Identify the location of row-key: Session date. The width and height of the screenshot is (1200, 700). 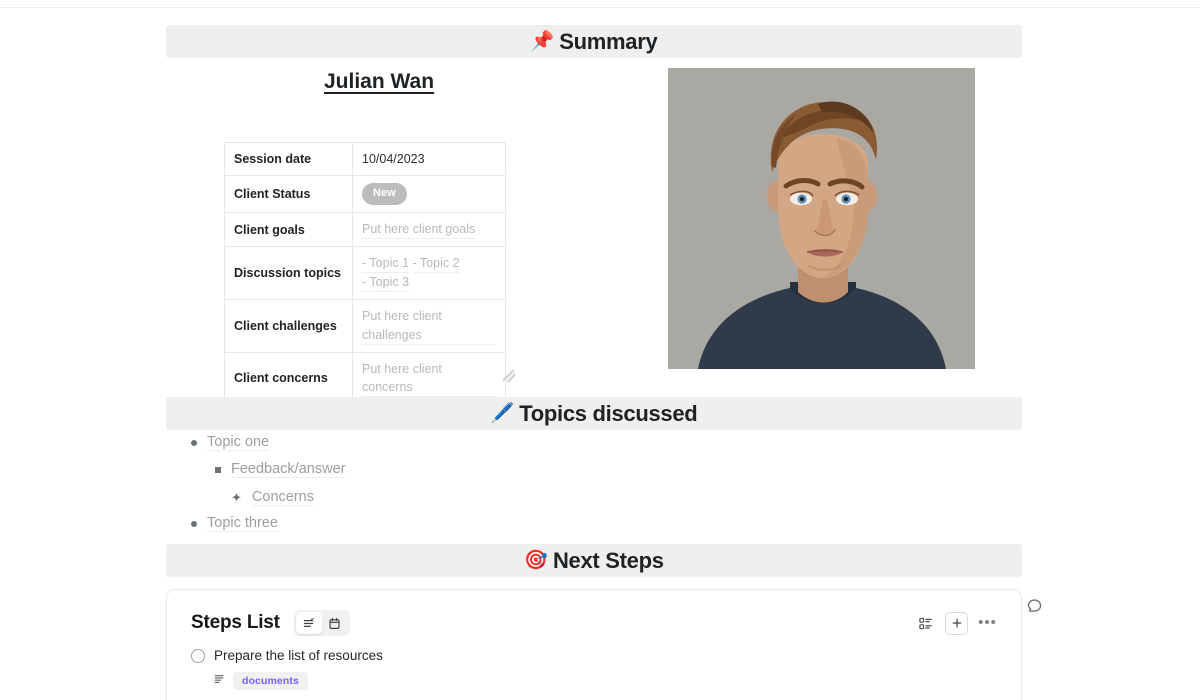
(288, 159).